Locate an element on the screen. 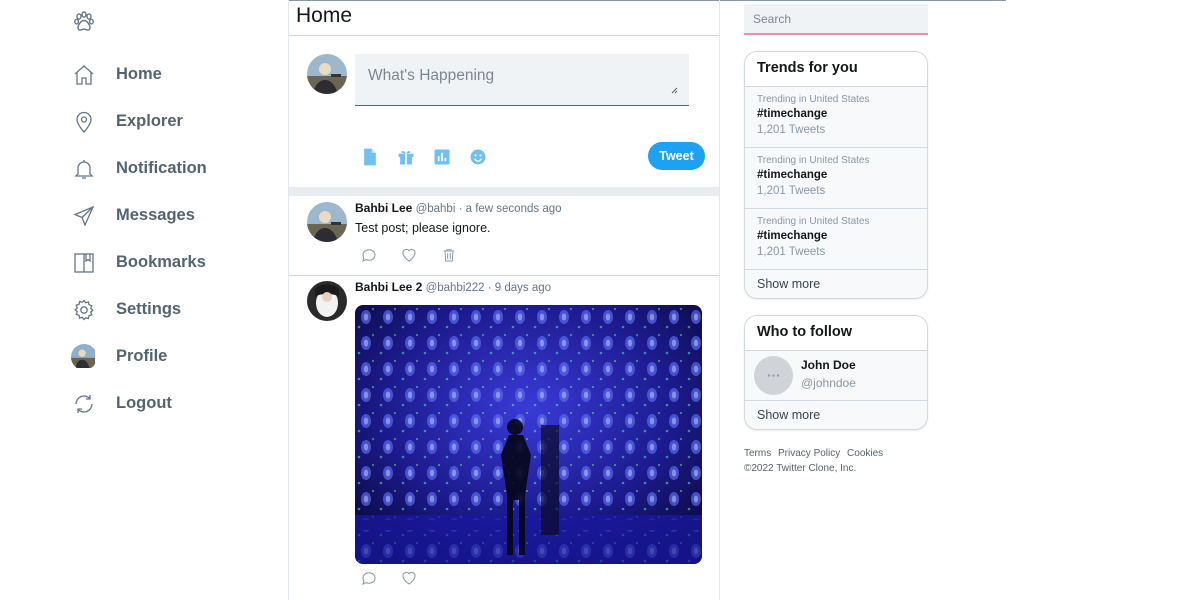  gear-icon is located at coordinates (84, 310).